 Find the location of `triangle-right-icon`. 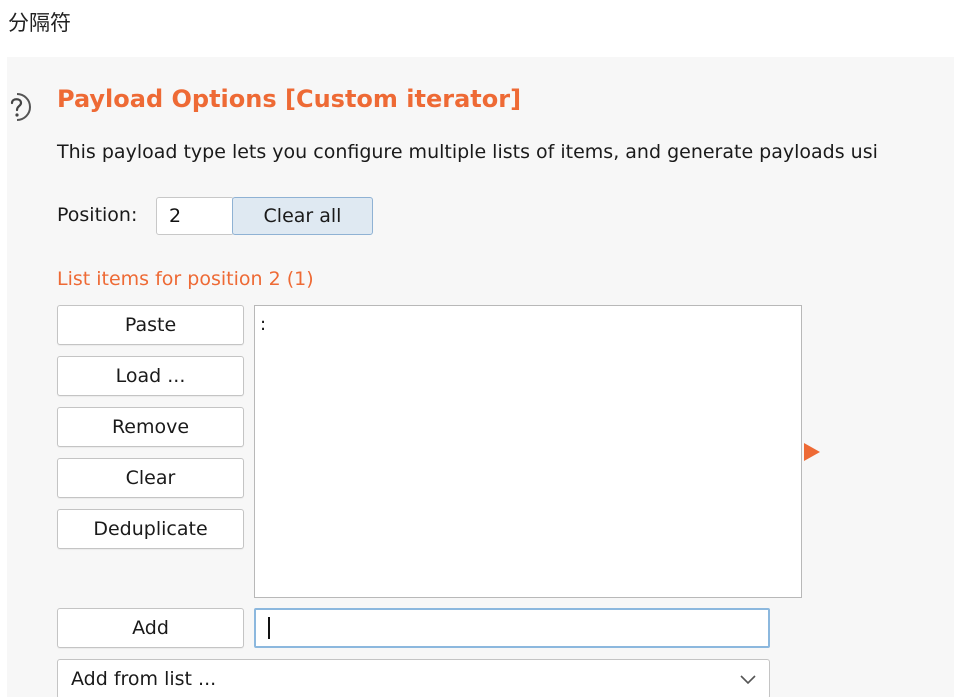

triangle-right-icon is located at coordinates (812, 452).